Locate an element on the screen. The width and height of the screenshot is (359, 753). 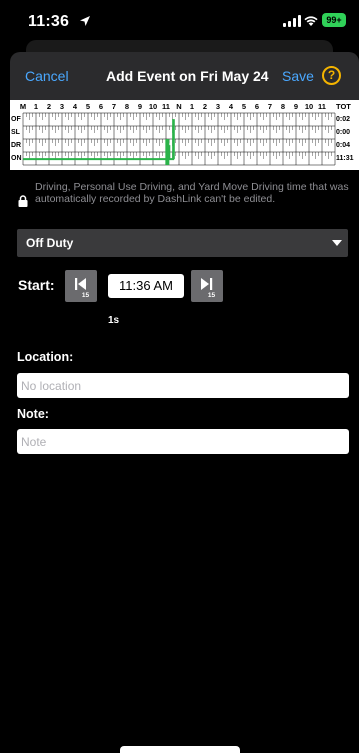
note-label: Note: is located at coordinates (33, 414).